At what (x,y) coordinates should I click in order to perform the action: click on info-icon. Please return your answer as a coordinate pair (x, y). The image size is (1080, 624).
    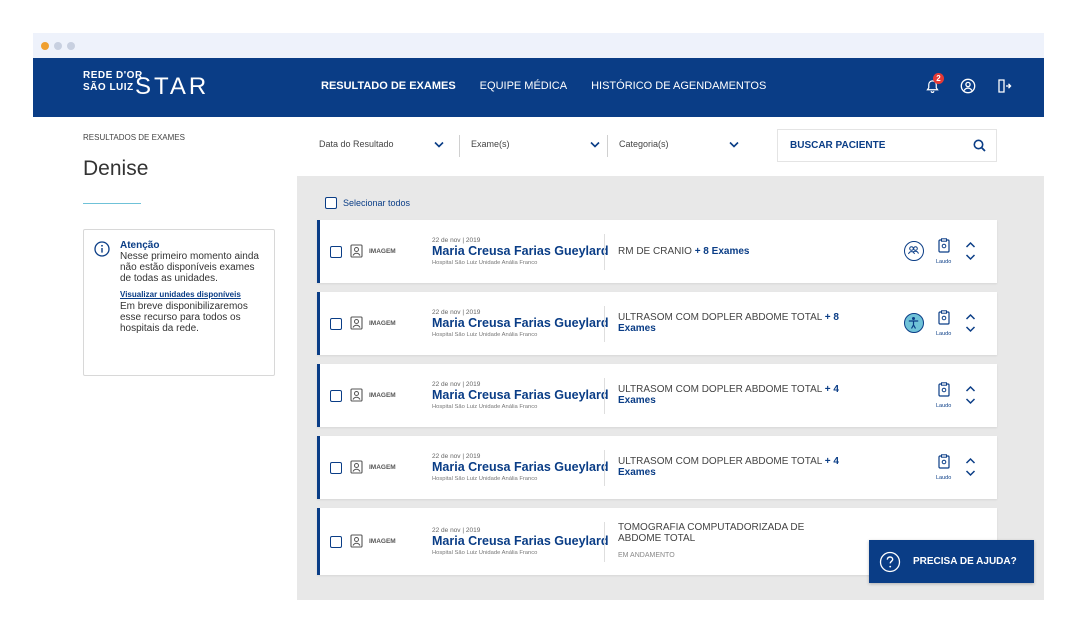
    Looking at the image, I should click on (102, 251).